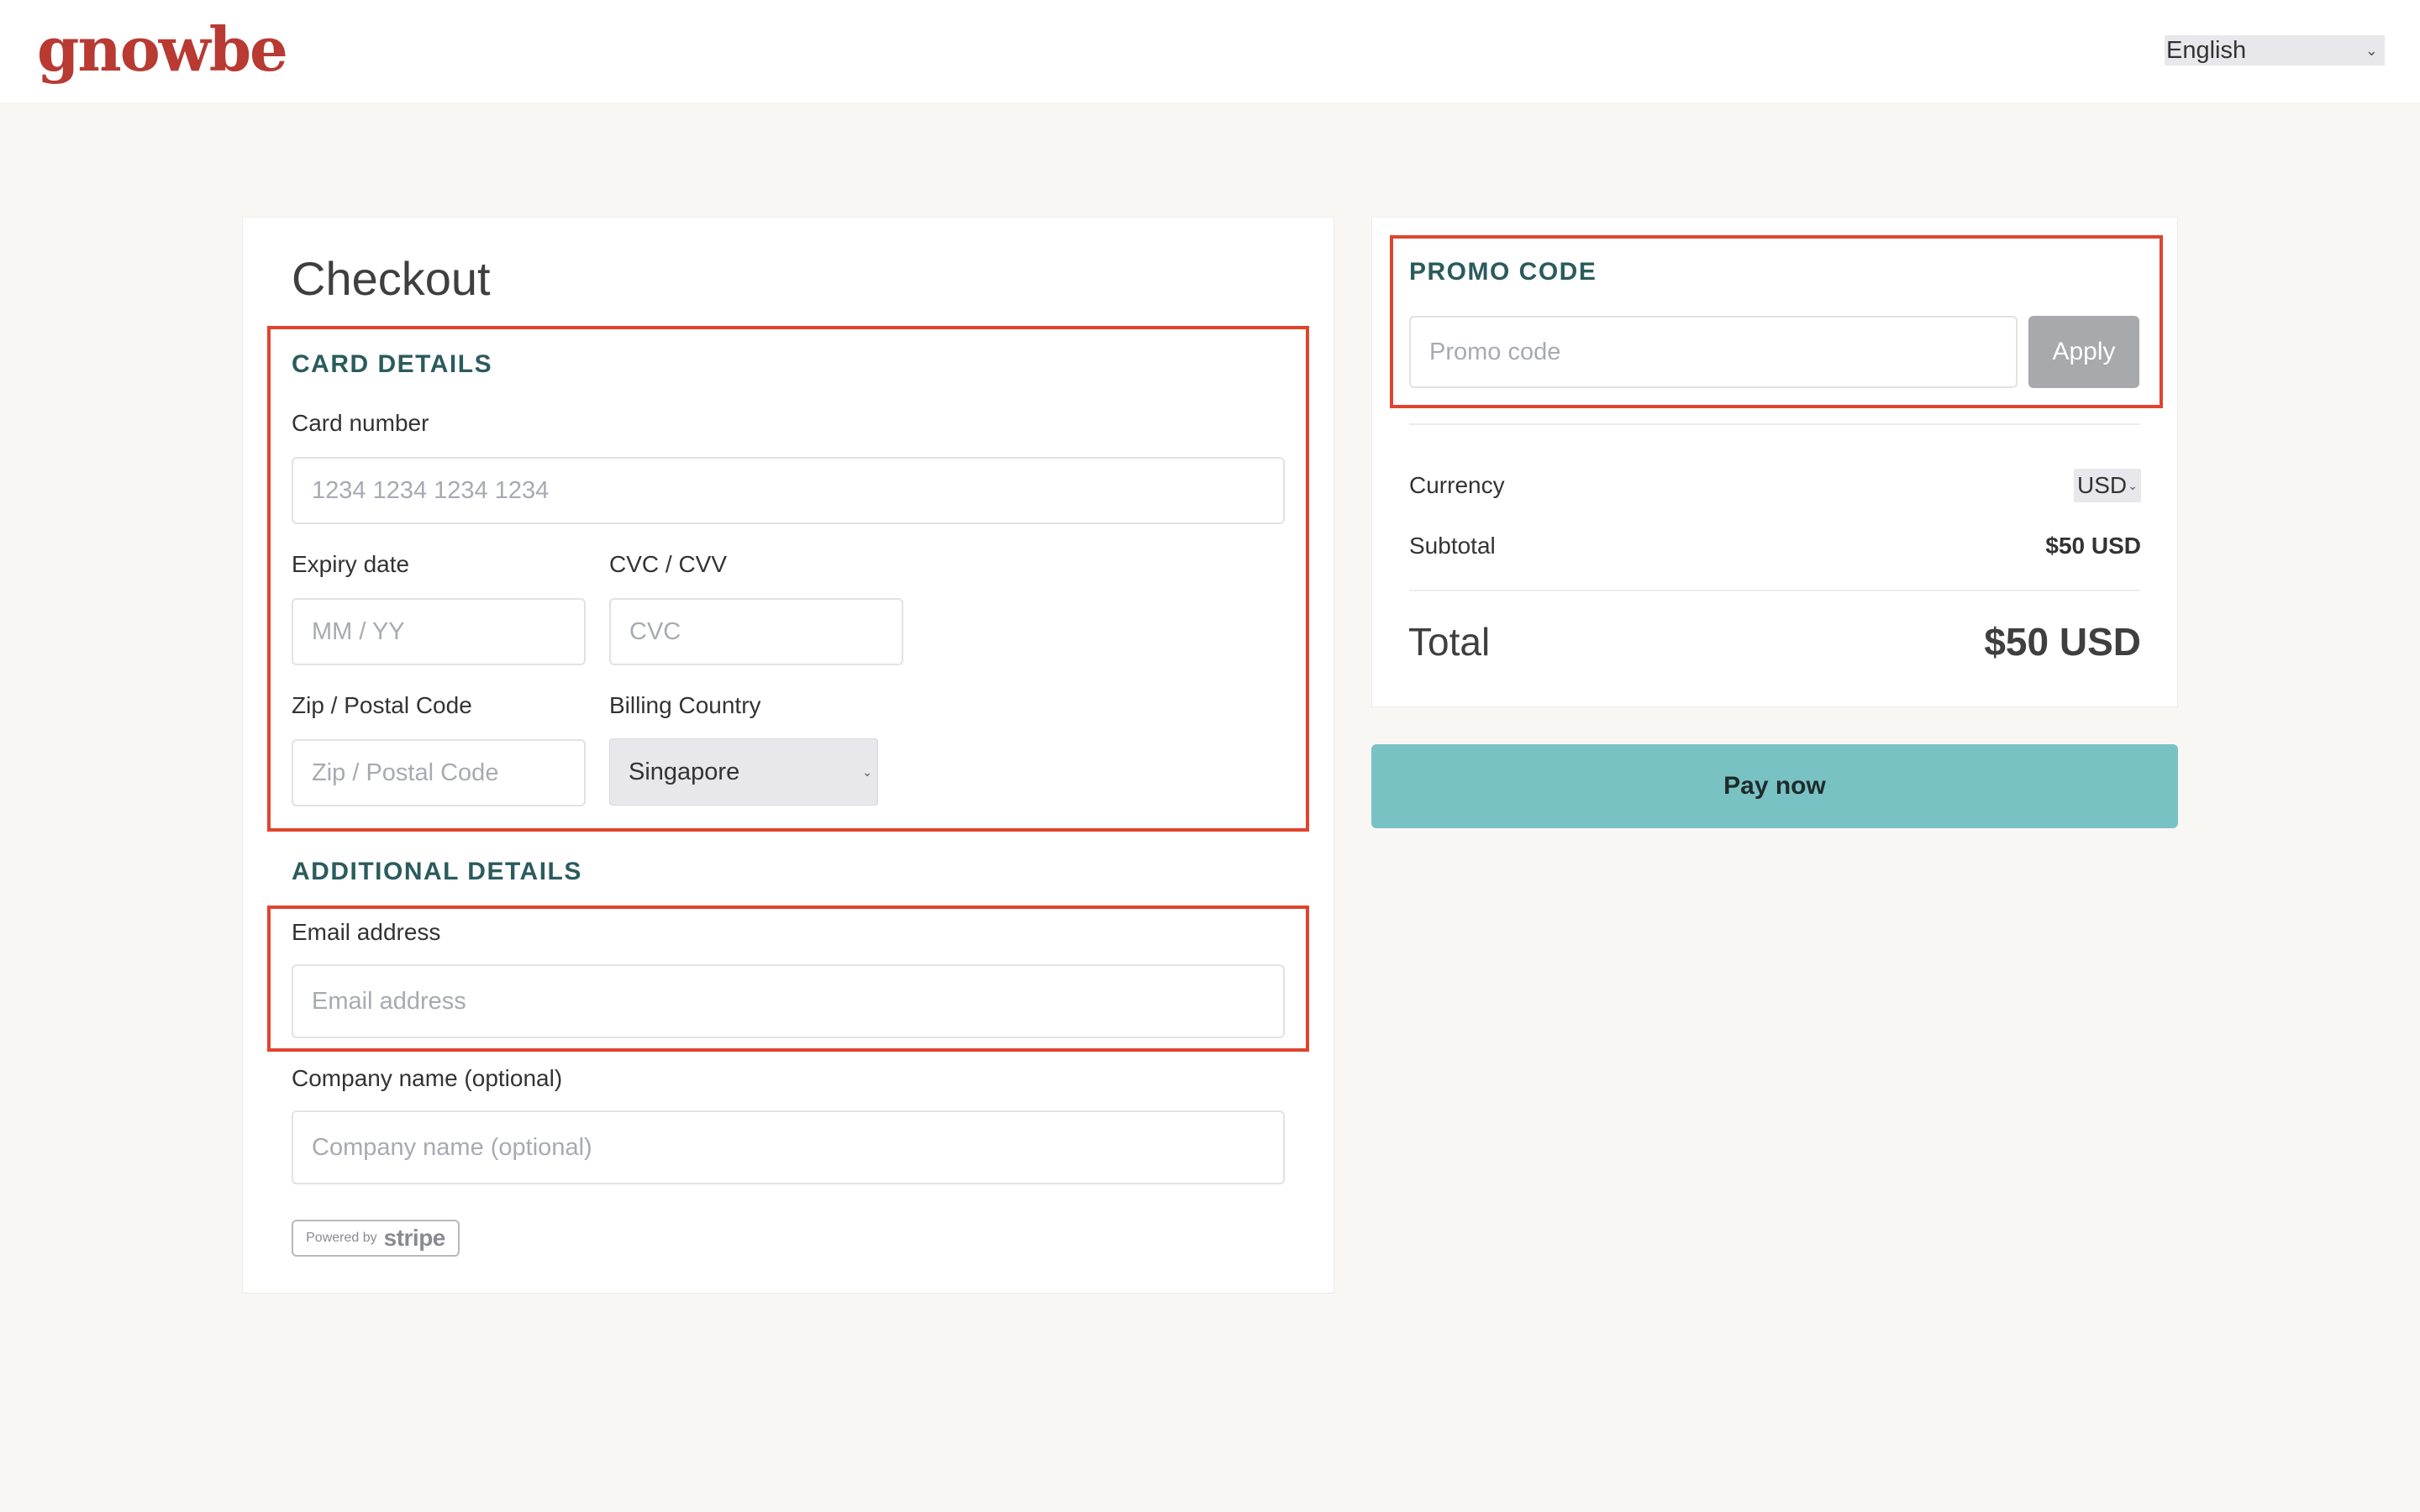 The height and width of the screenshot is (1512, 2420). I want to click on promo-code-heading: PROMO CODE, so click(1503, 272).